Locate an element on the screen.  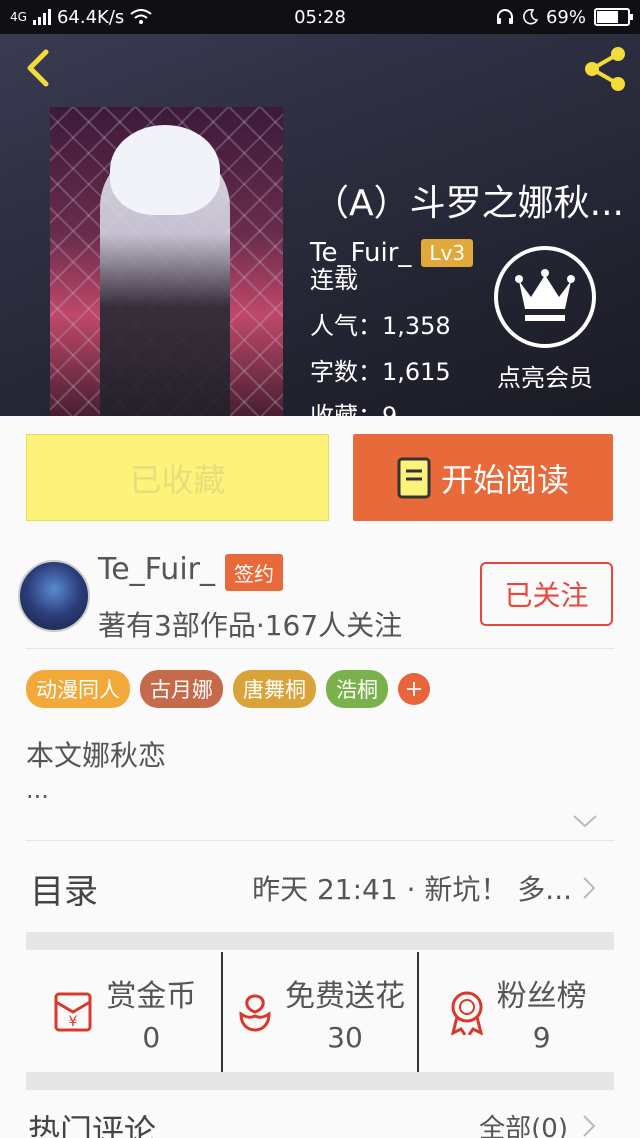
share-button is located at coordinates (605, 69).